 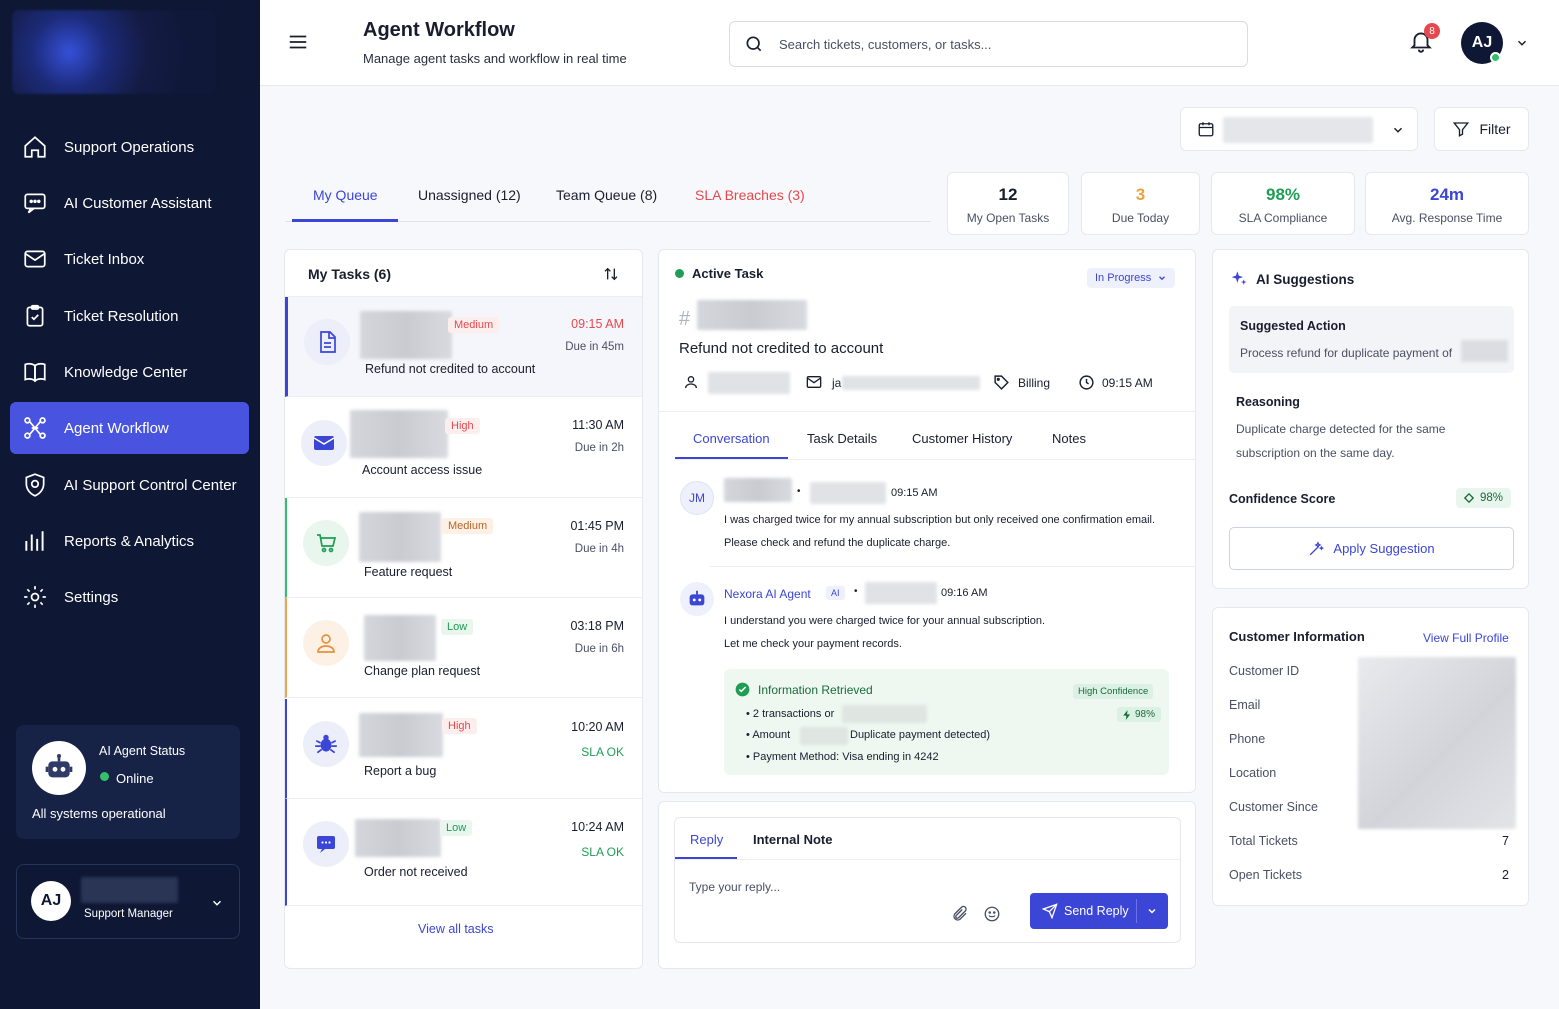 What do you see at coordinates (781, 348) in the screenshot?
I see `active-task-title: Refund not credited to account` at bounding box center [781, 348].